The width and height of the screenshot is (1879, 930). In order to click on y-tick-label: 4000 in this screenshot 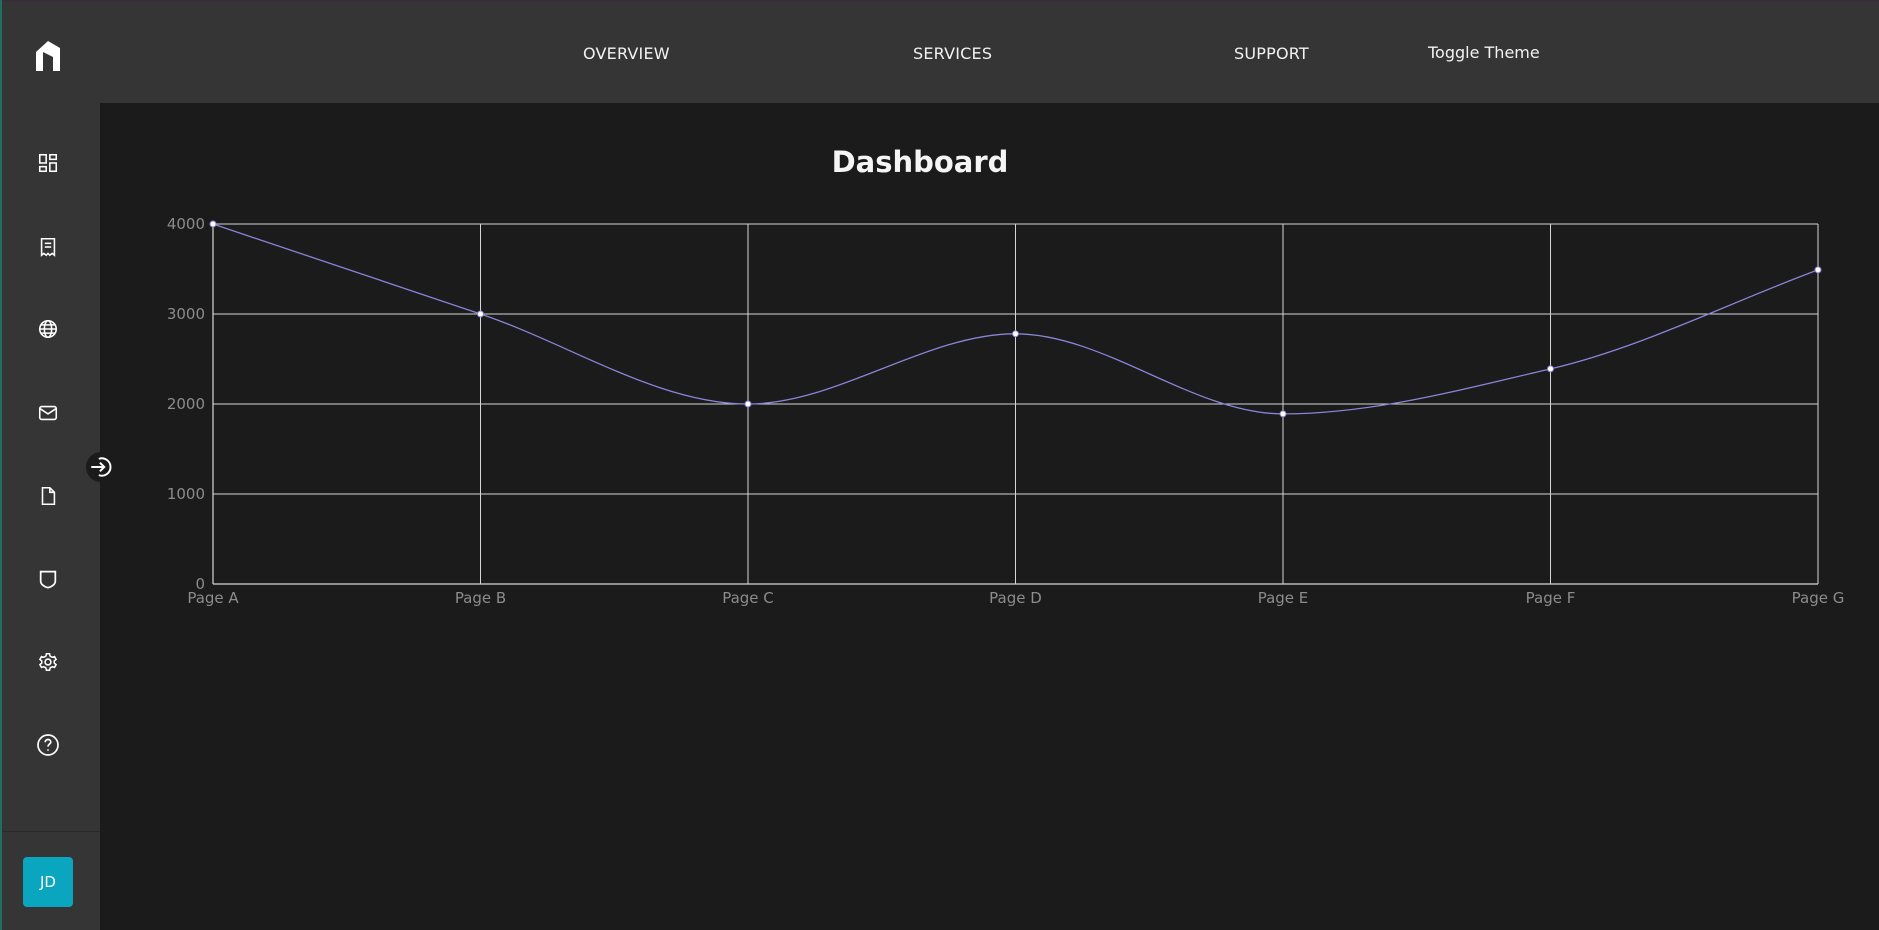, I will do `click(186, 224)`.